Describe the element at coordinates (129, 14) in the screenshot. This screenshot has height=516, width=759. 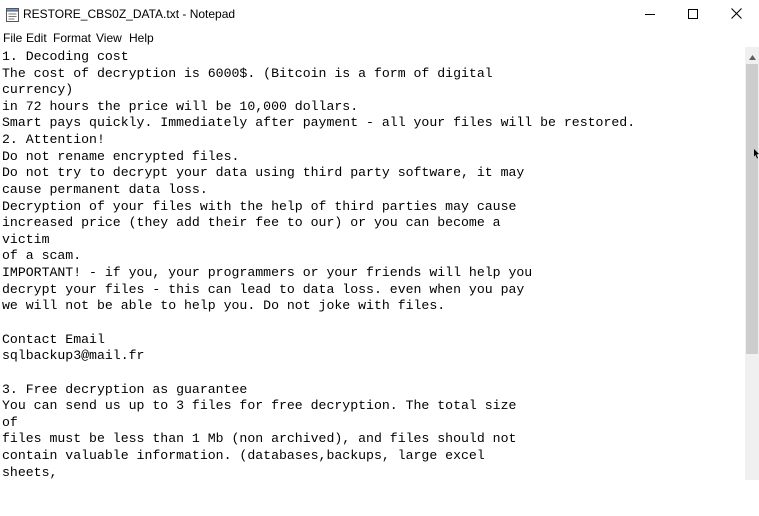
I see `window-title: RESTORE_CBS0Z_DATA.txt - Notepad` at that location.